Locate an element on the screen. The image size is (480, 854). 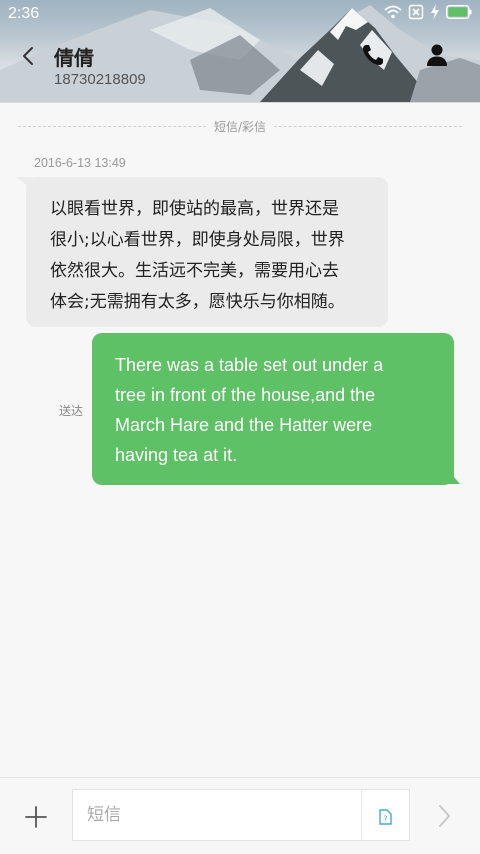
divider-label: 短信/彩信 is located at coordinates (240, 127).